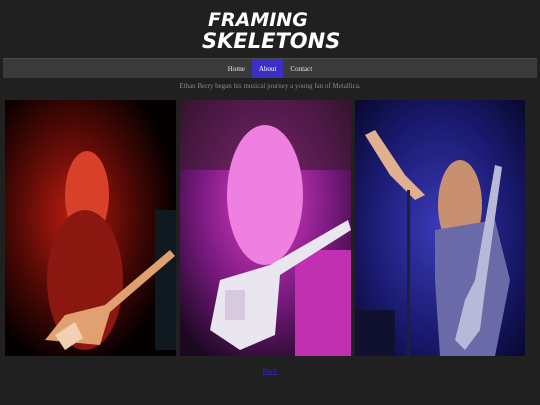 This screenshot has height=405, width=540. I want to click on nav-item-about: About, so click(267, 68).